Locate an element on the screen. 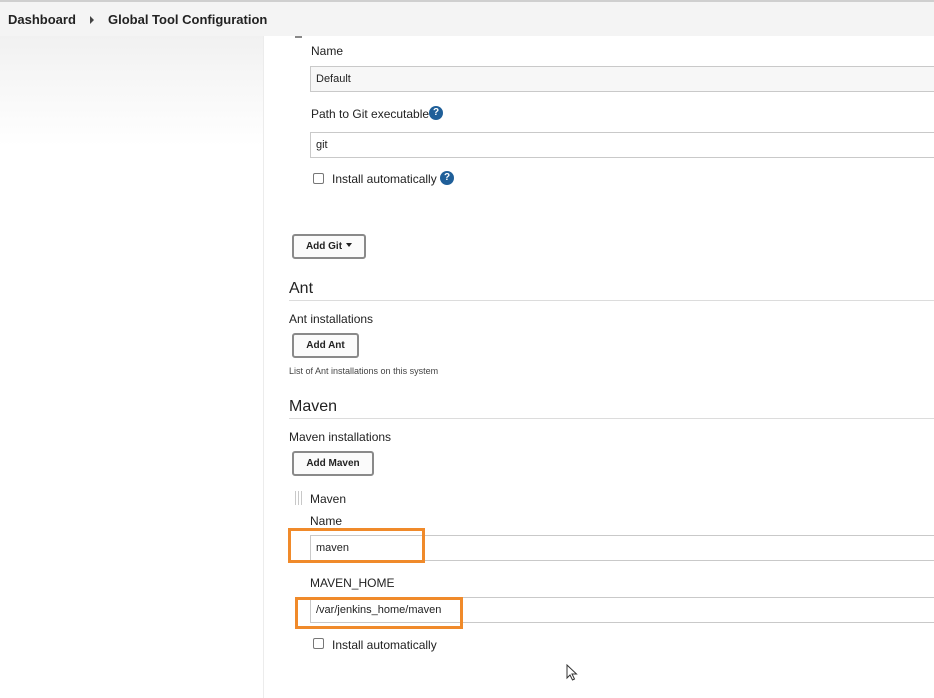  maven-installations-label: Maven installations is located at coordinates (340, 437).